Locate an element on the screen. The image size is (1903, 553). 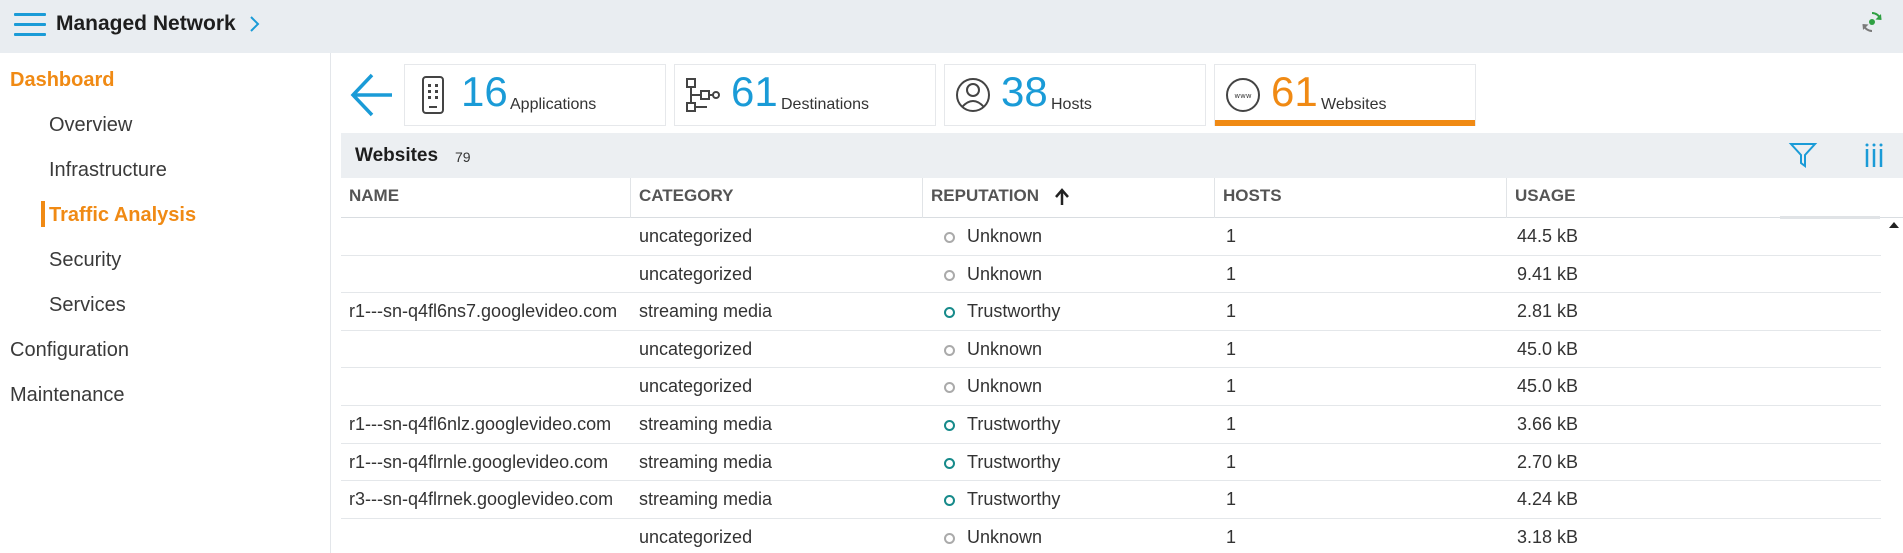
mobile-device-icon is located at coordinates (433, 95).